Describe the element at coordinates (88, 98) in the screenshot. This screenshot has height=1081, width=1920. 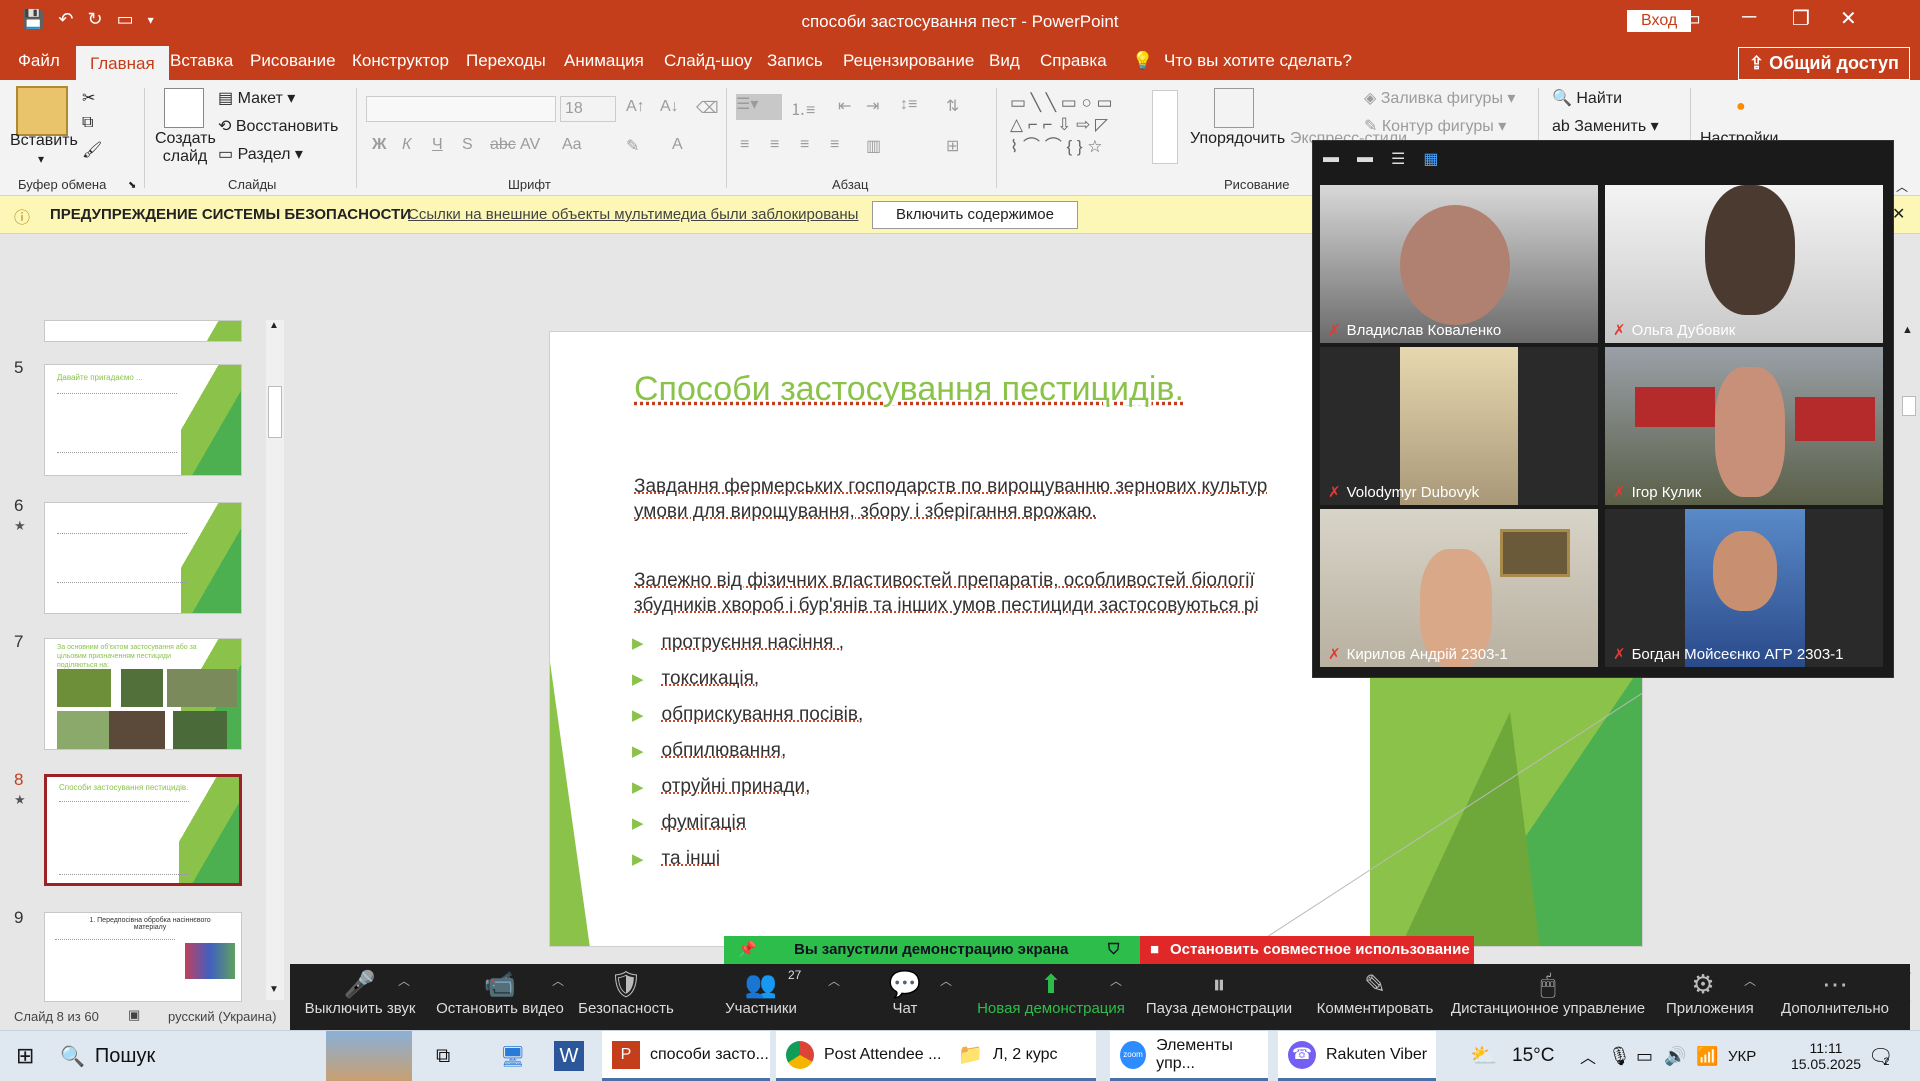
I see `cut-icon: ✂` at that location.